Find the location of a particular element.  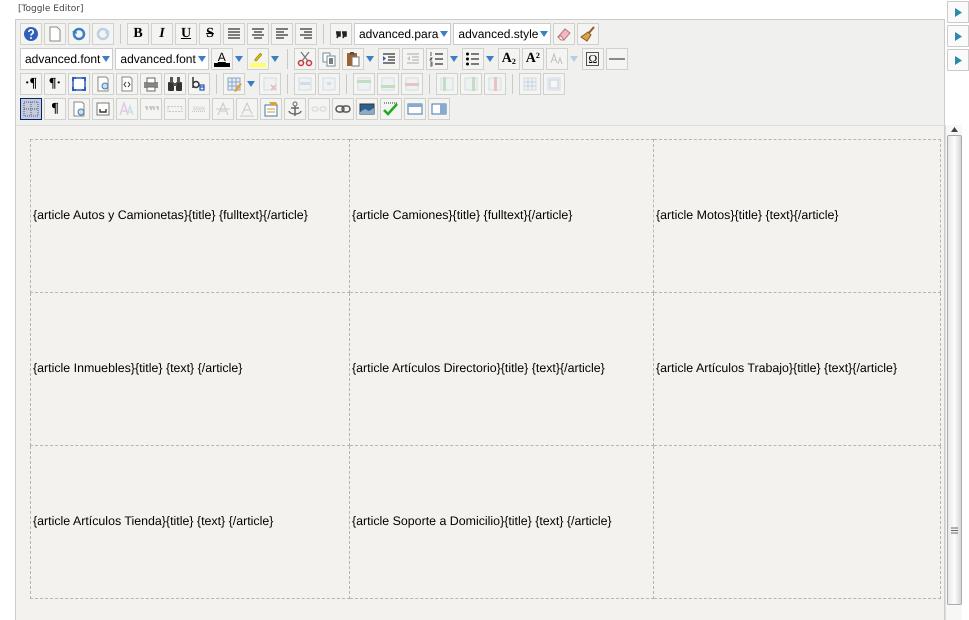

scrollbar is located at coordinates (953, 372).